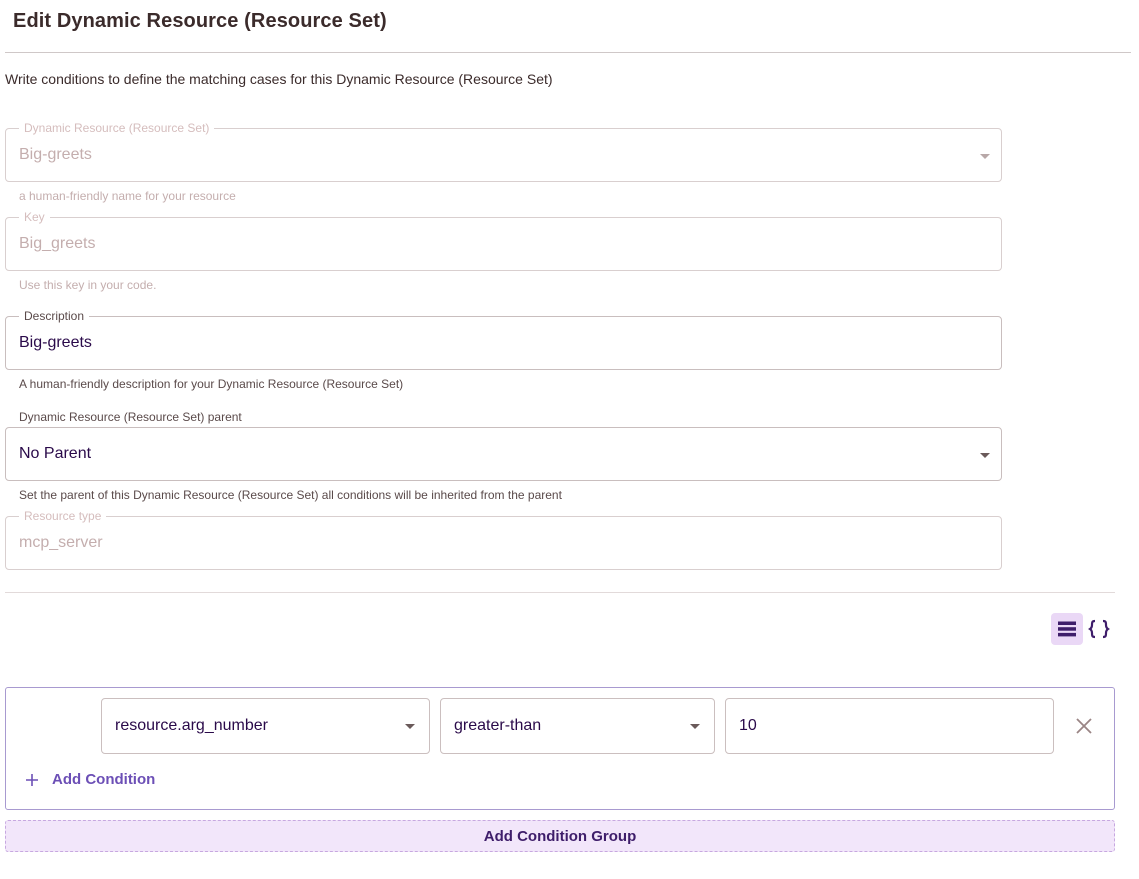  What do you see at coordinates (104, 779) in the screenshot?
I see `add-condition-label: Add Condition` at bounding box center [104, 779].